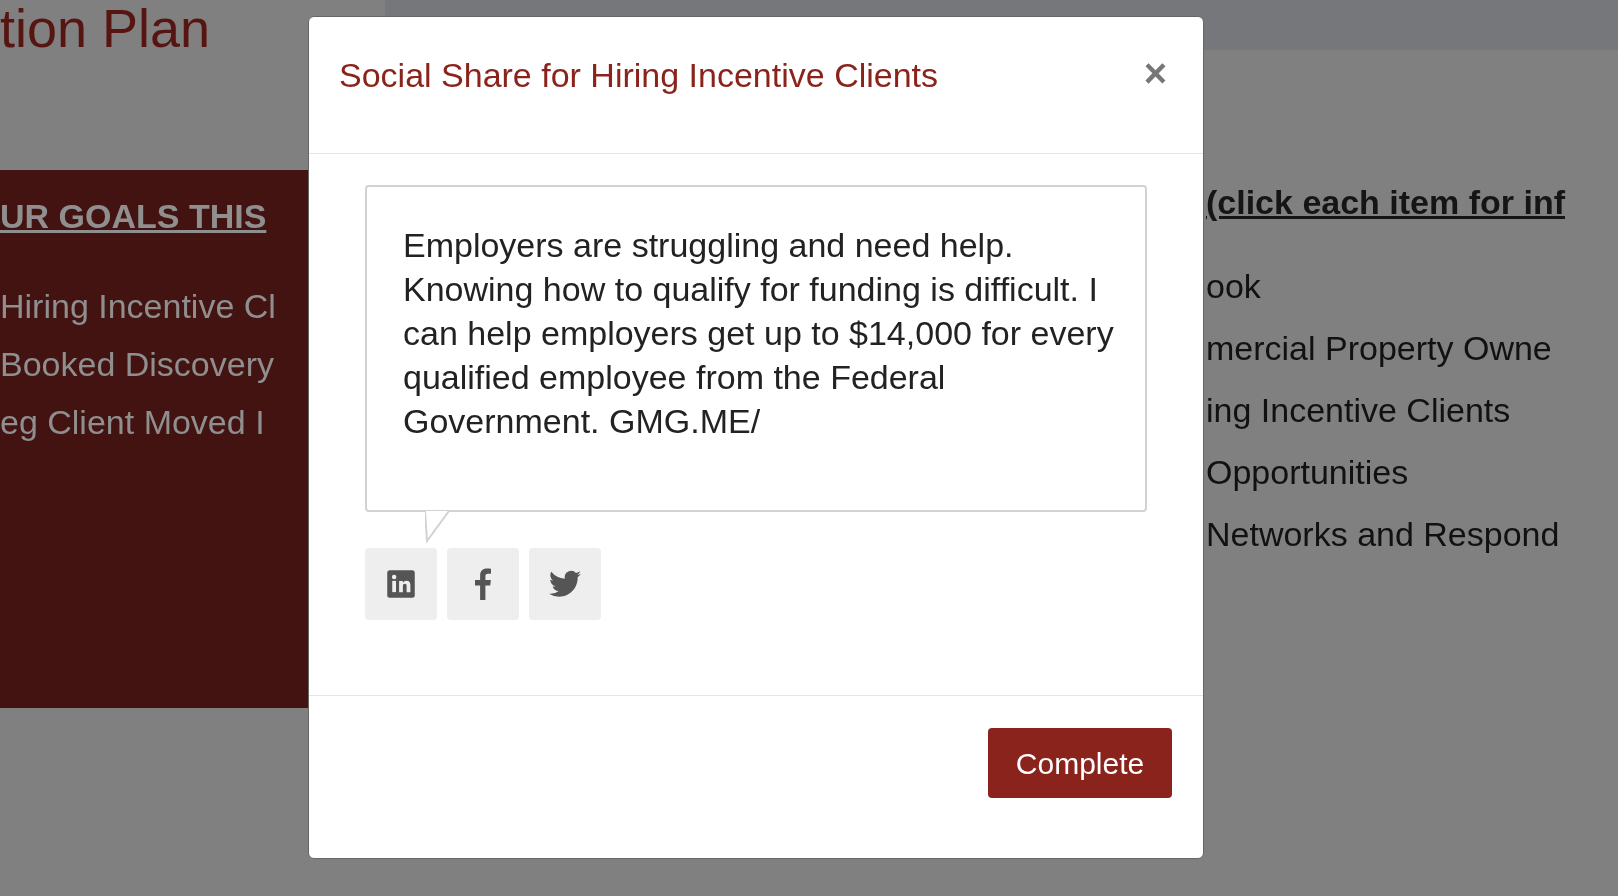  Describe the element at coordinates (106, 30) in the screenshot. I see `page-title: tion Plan` at that location.